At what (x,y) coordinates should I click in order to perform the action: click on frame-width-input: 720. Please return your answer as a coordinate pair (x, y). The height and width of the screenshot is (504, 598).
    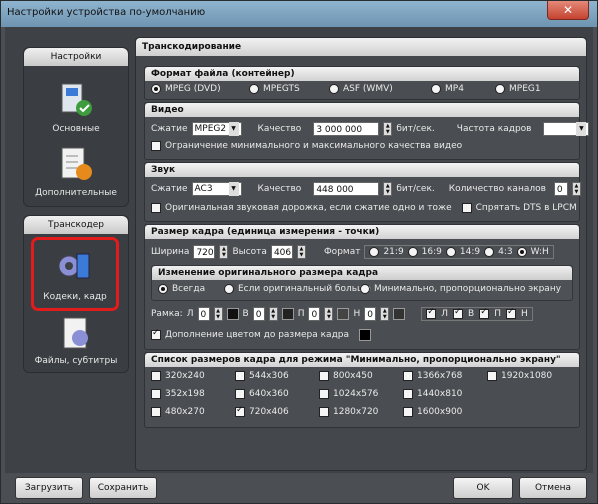
    Looking at the image, I should click on (204, 252).